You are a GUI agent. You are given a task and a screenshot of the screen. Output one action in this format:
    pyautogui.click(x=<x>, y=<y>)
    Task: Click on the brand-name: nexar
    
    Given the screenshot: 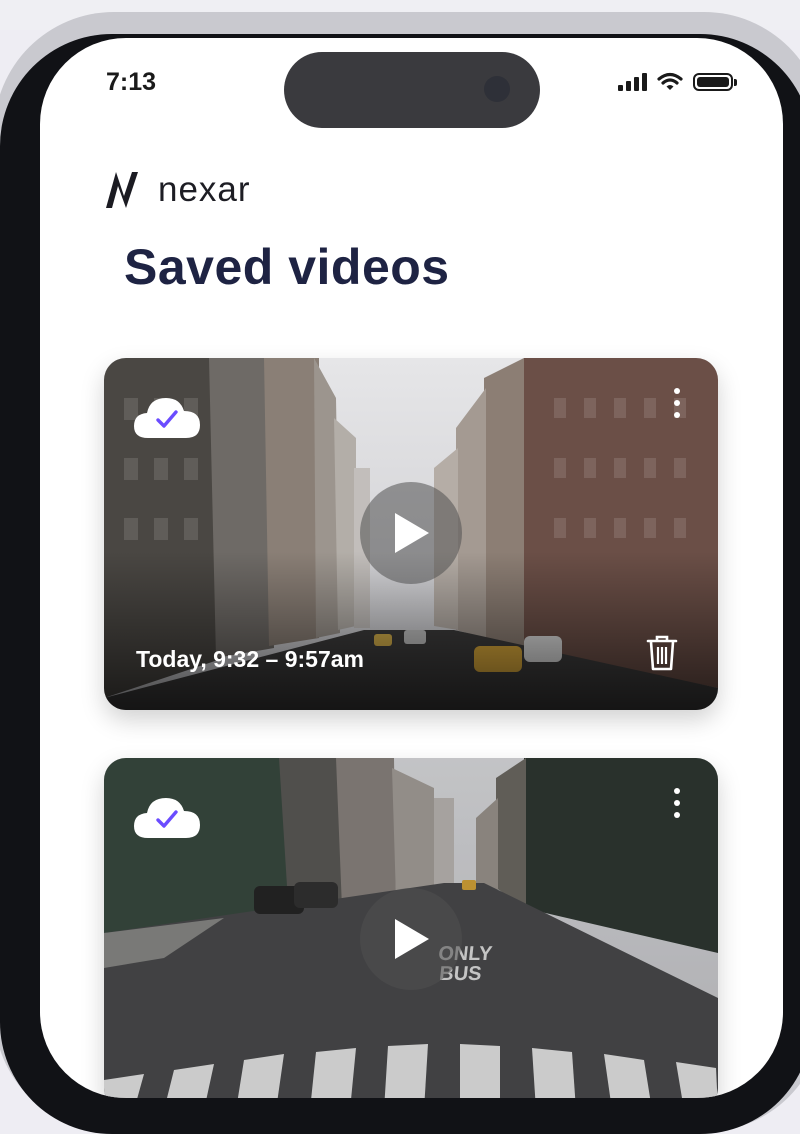 What is the action you would take?
    pyautogui.click(x=204, y=189)
    